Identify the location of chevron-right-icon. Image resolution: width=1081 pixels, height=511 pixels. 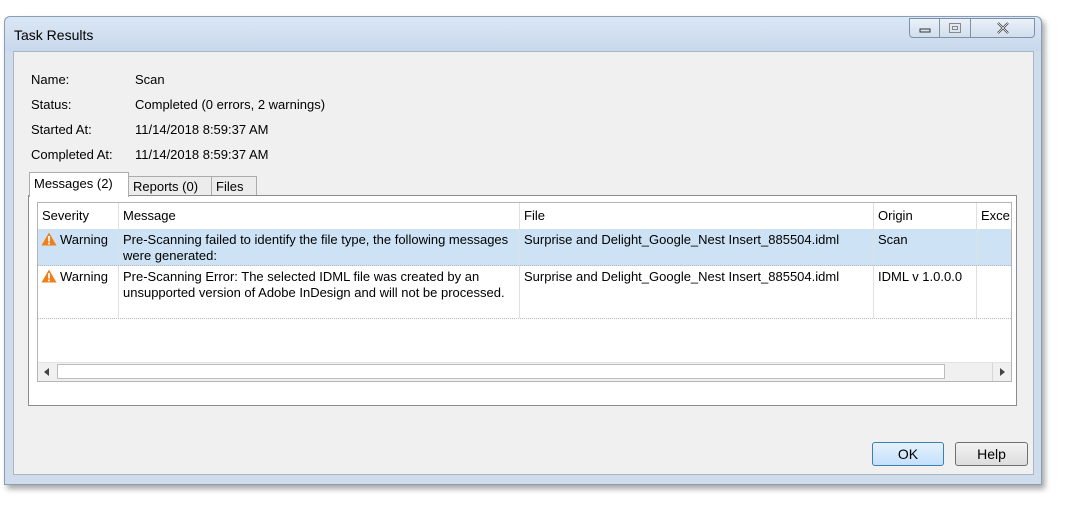
(1002, 372).